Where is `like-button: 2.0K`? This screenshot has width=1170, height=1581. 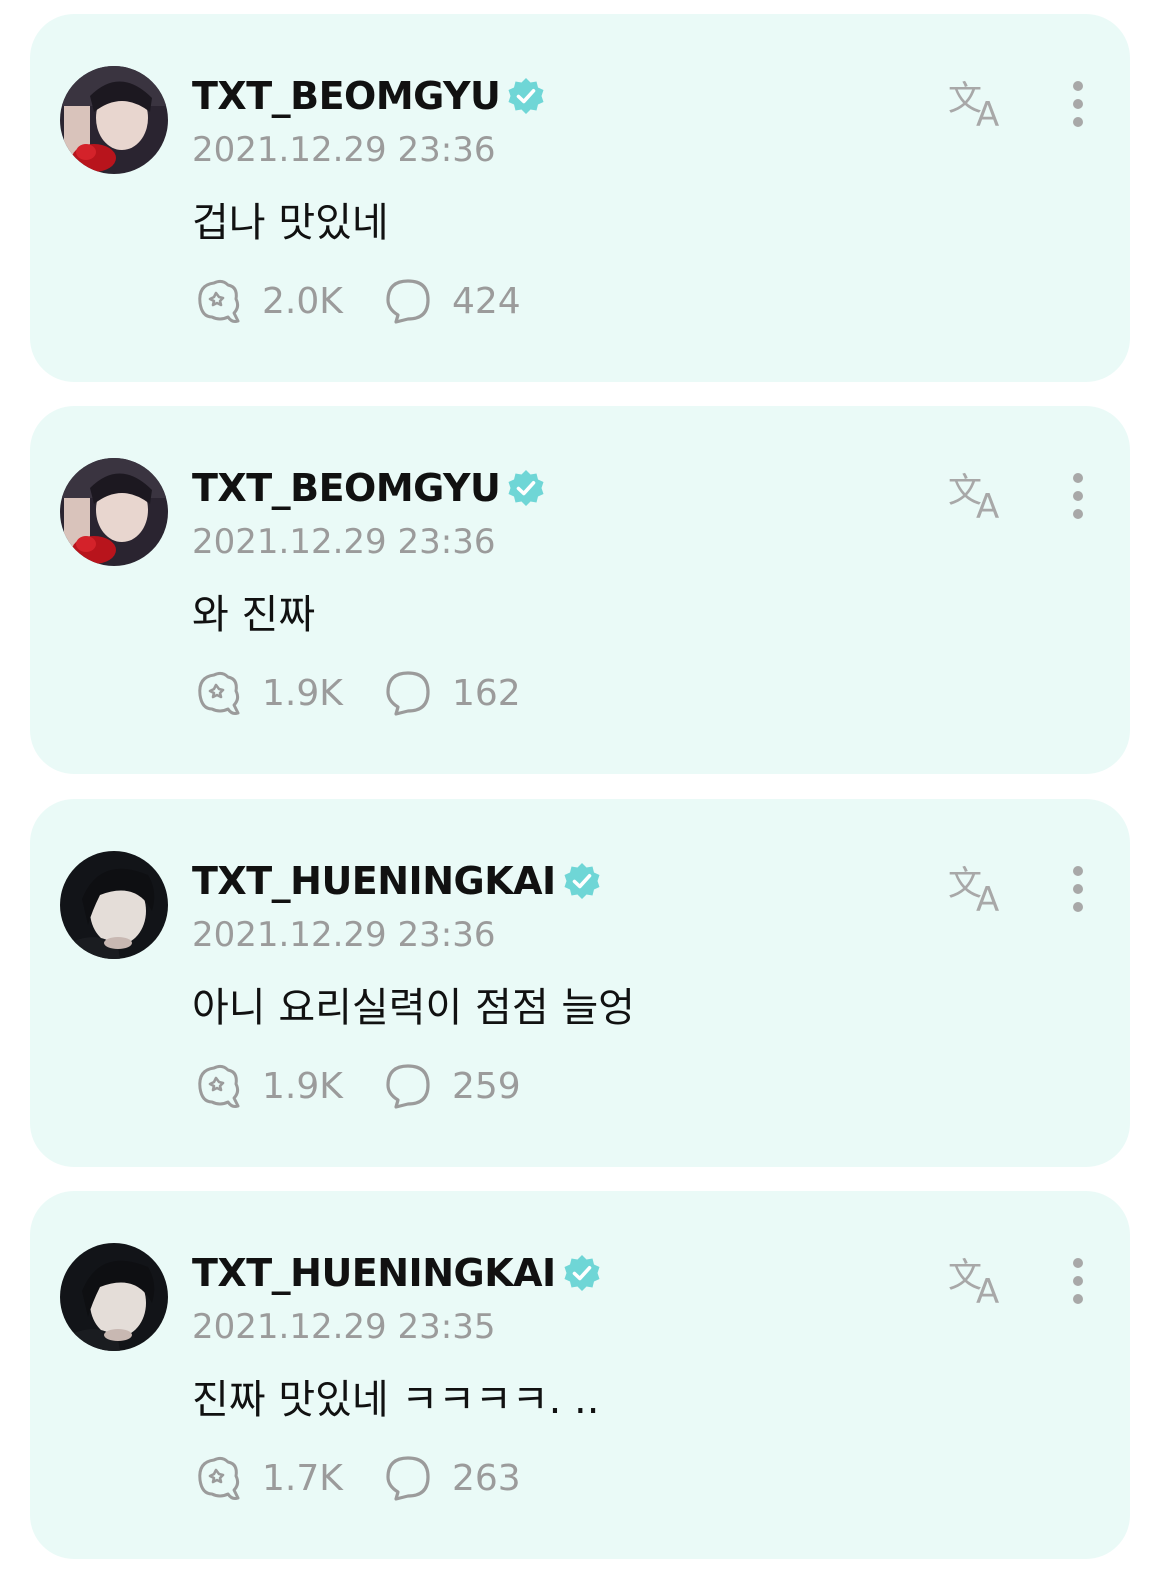 like-button: 2.0K is located at coordinates (287, 301).